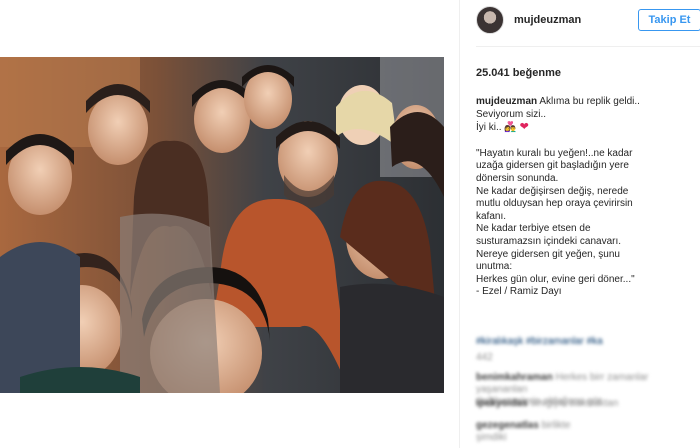 Image resolution: width=700 pixels, height=448 pixels. I want to click on quote-line: unutma:, so click(494, 267).